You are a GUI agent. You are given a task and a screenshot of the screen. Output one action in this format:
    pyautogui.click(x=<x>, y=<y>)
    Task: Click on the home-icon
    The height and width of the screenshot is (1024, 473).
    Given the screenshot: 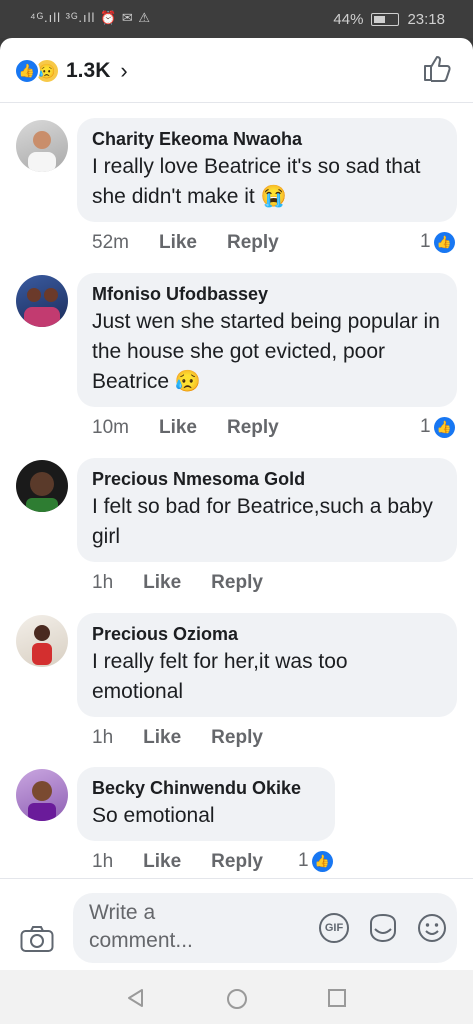 What is the action you would take?
    pyautogui.click(x=237, y=999)
    